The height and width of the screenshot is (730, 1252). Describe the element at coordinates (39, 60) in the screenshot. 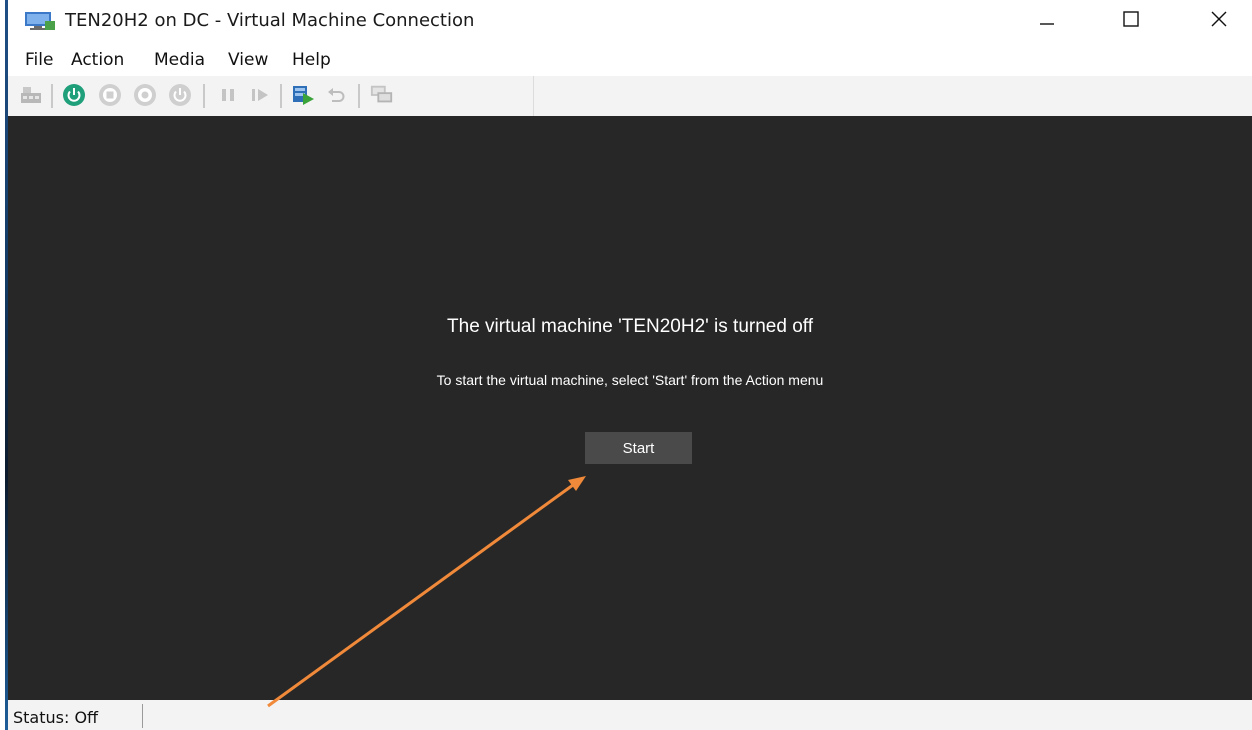

I see `menu-file: File` at that location.